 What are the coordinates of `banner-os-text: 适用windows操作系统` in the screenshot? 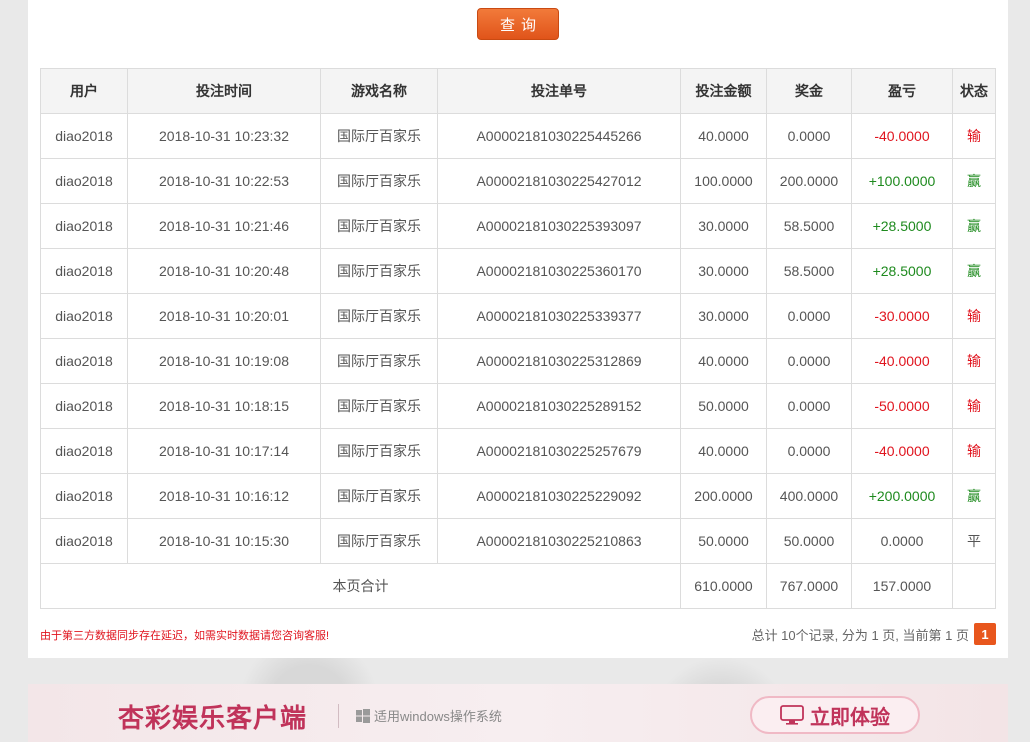 It's located at (438, 716).